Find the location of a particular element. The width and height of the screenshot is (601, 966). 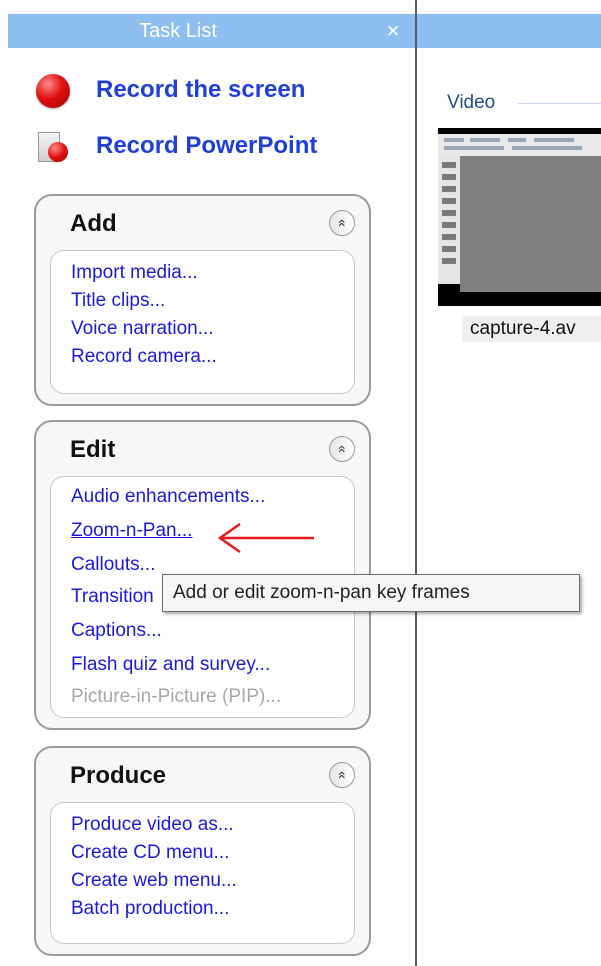

add-collapse-icon: « is located at coordinates (342, 223).